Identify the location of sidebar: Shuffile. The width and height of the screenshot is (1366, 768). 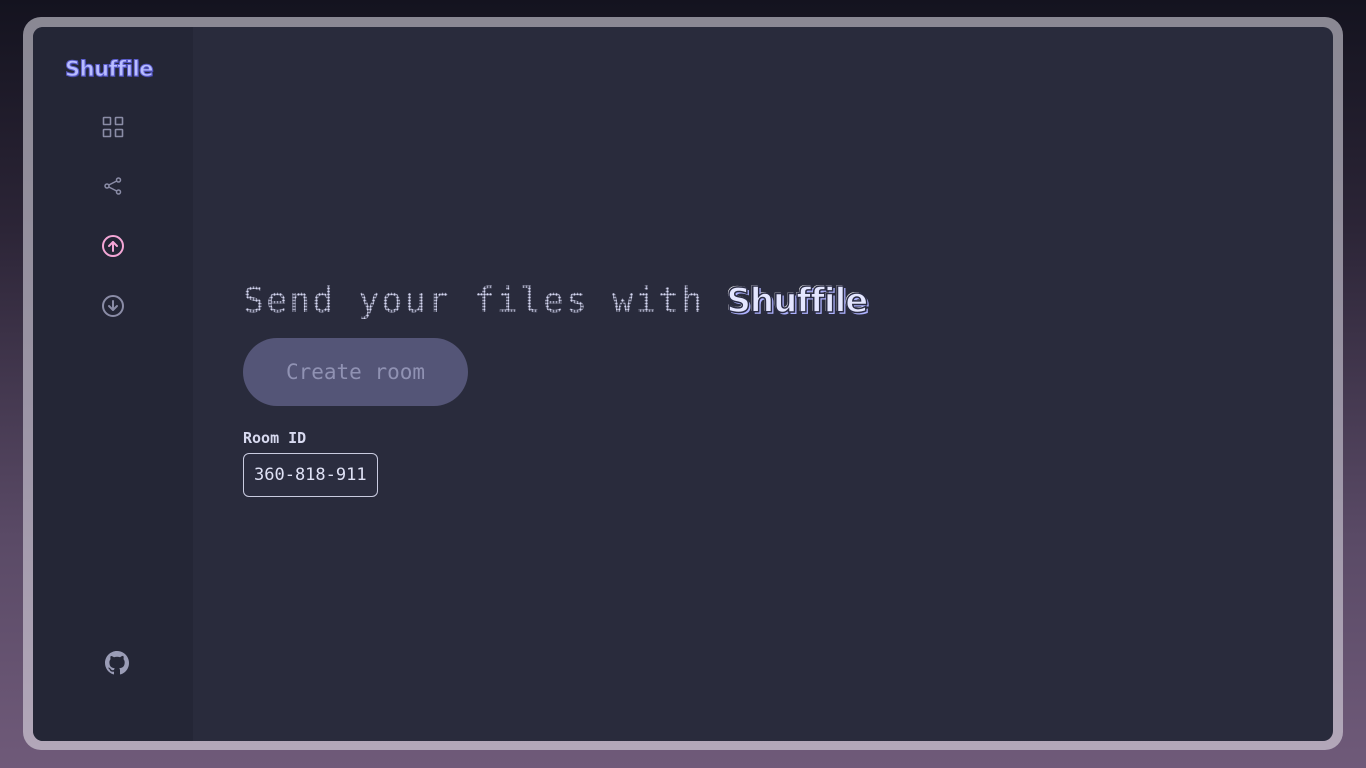
(113, 384).